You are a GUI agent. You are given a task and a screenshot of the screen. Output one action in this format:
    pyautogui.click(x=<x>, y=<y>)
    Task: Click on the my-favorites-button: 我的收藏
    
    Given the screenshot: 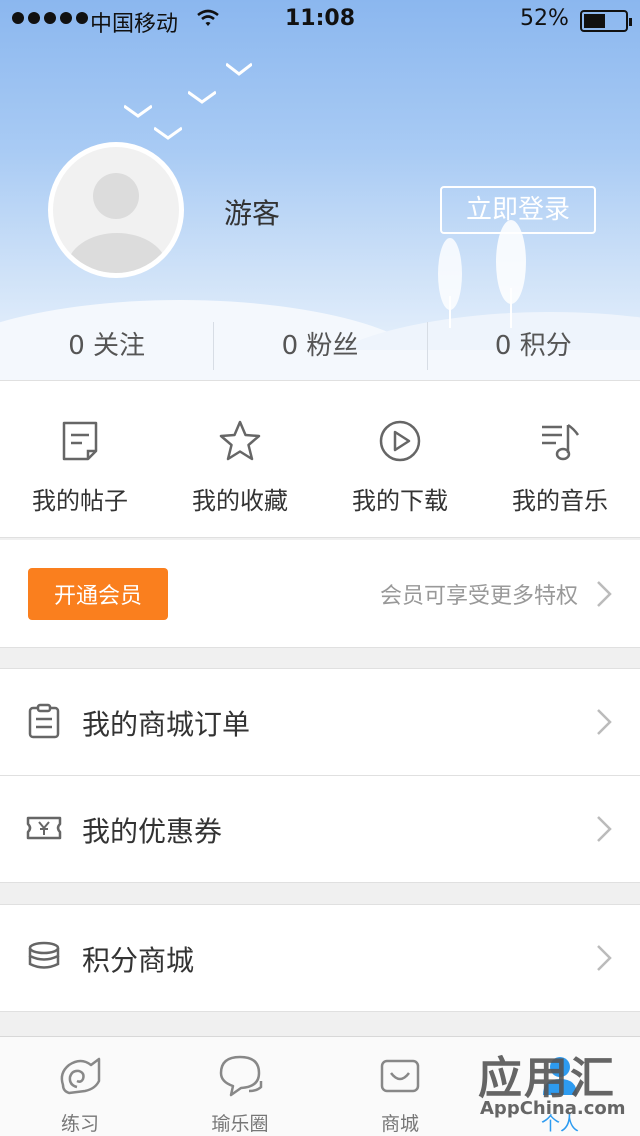 What is the action you would take?
    pyautogui.click(x=240, y=459)
    